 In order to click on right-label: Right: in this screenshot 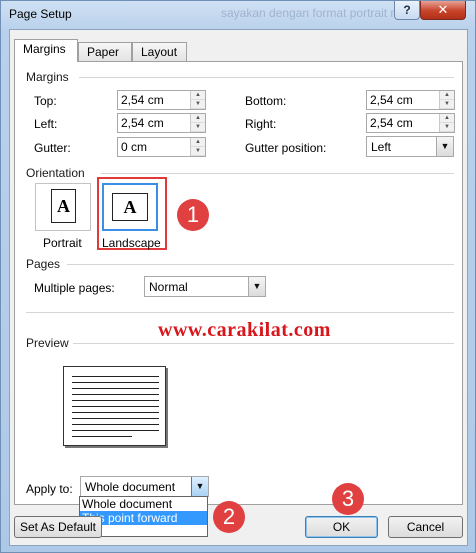, I will do `click(261, 124)`.